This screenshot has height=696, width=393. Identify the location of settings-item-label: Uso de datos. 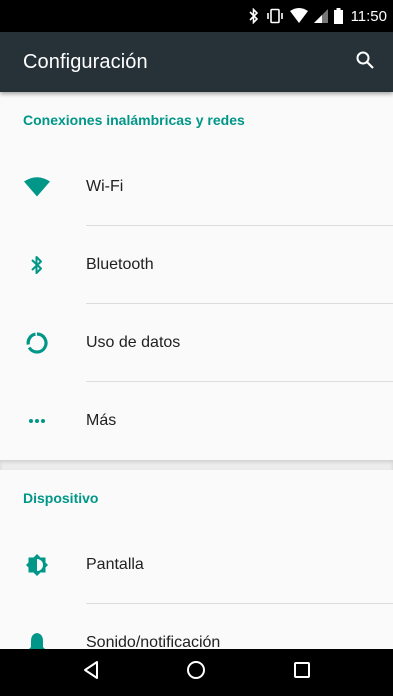
(133, 342).